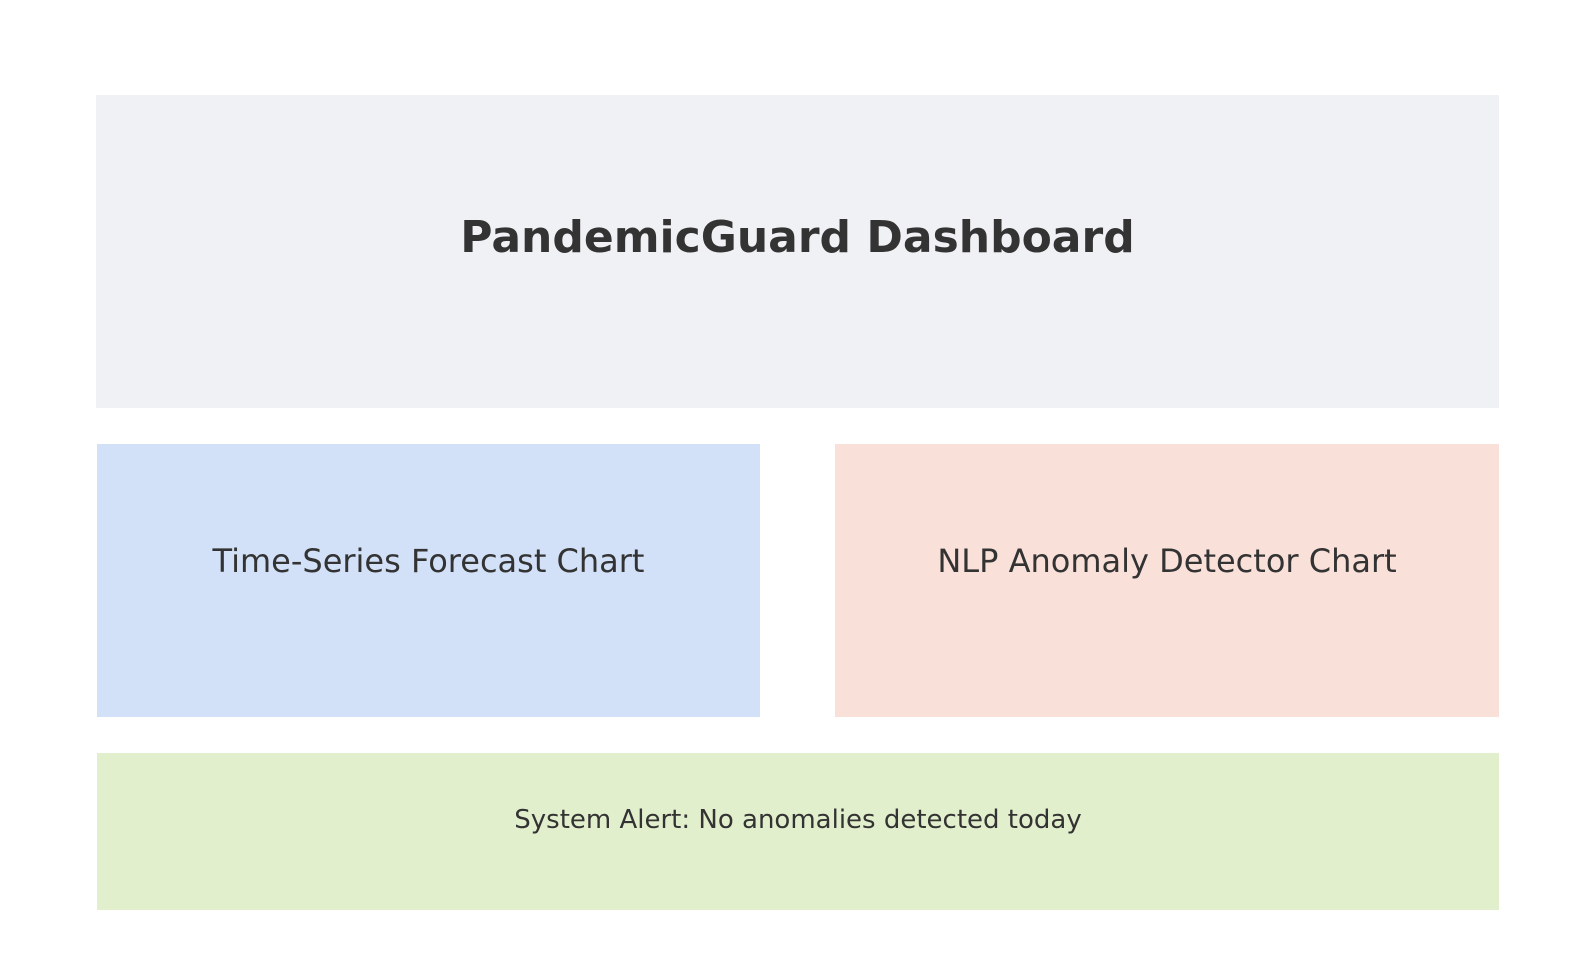 Image resolution: width=1589 pixels, height=964 pixels. What do you see at coordinates (1167, 560) in the screenshot?
I see `nlp-anomaly-detector-label: NLP Anomaly Detector Chart` at bounding box center [1167, 560].